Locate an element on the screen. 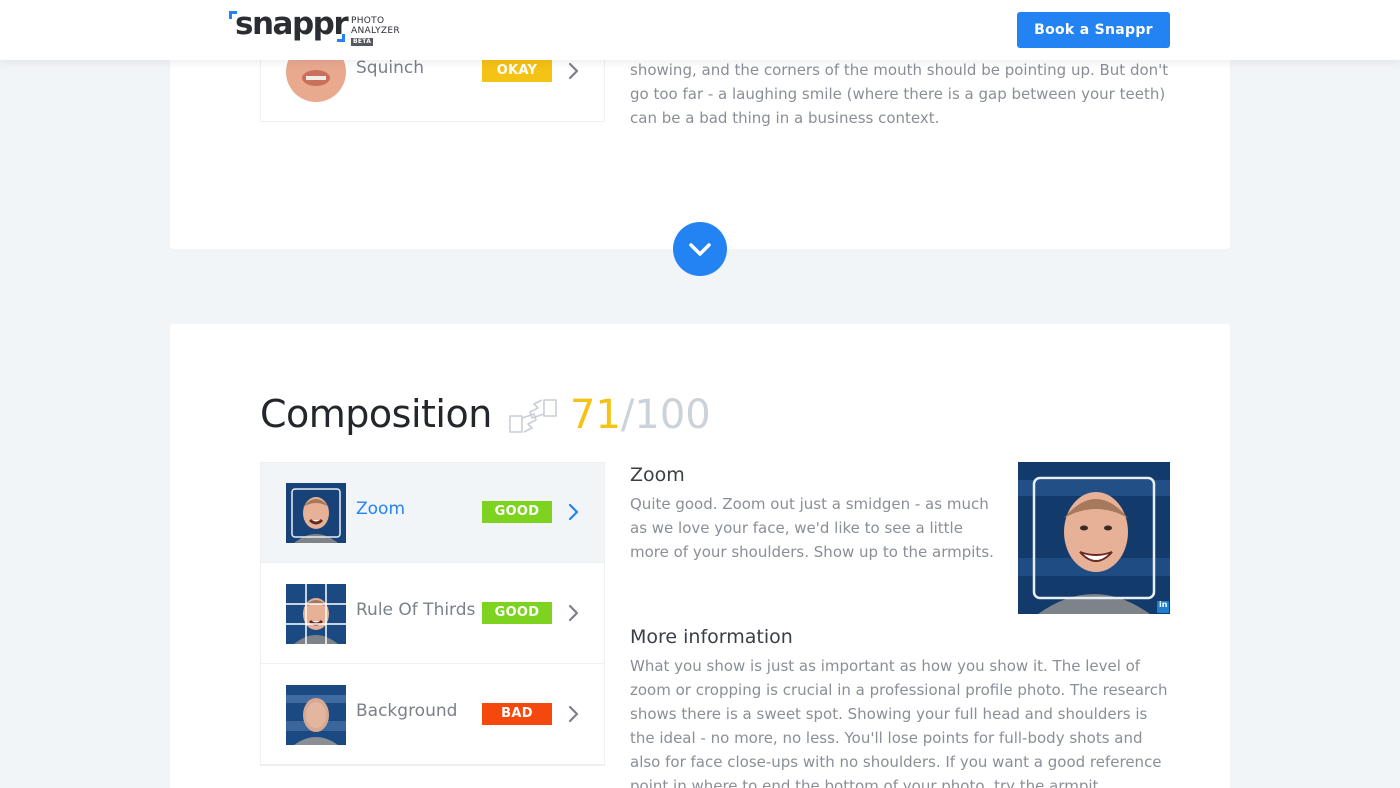 Image resolution: width=1400 pixels, height=788 pixels. more-information-heading: More information is located at coordinates (711, 637).